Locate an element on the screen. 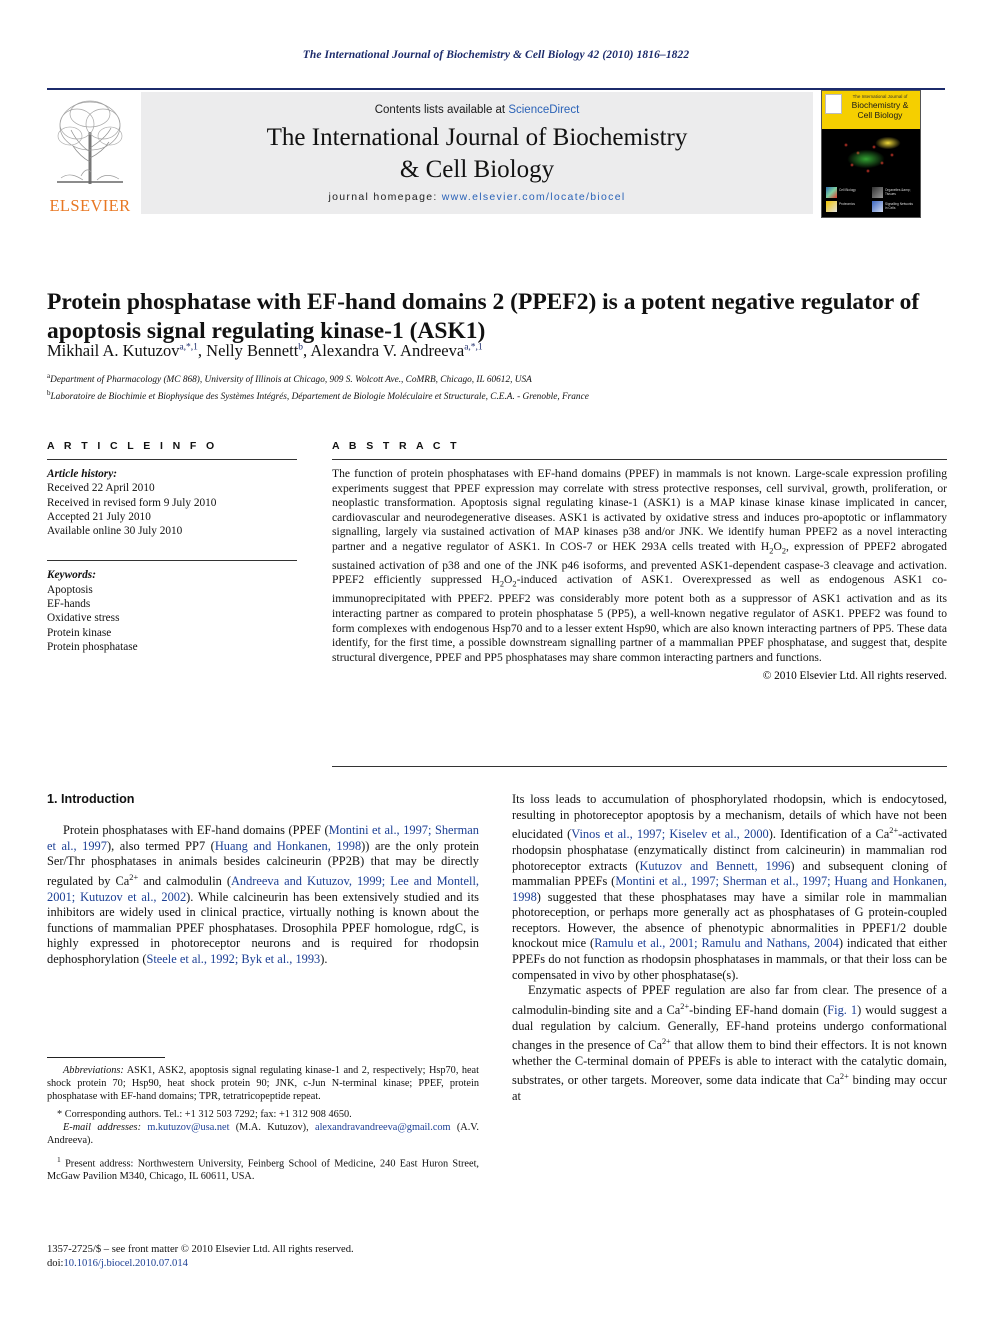 The image size is (992, 1323). cover-elsevier-logo-icon is located at coordinates (833, 104).